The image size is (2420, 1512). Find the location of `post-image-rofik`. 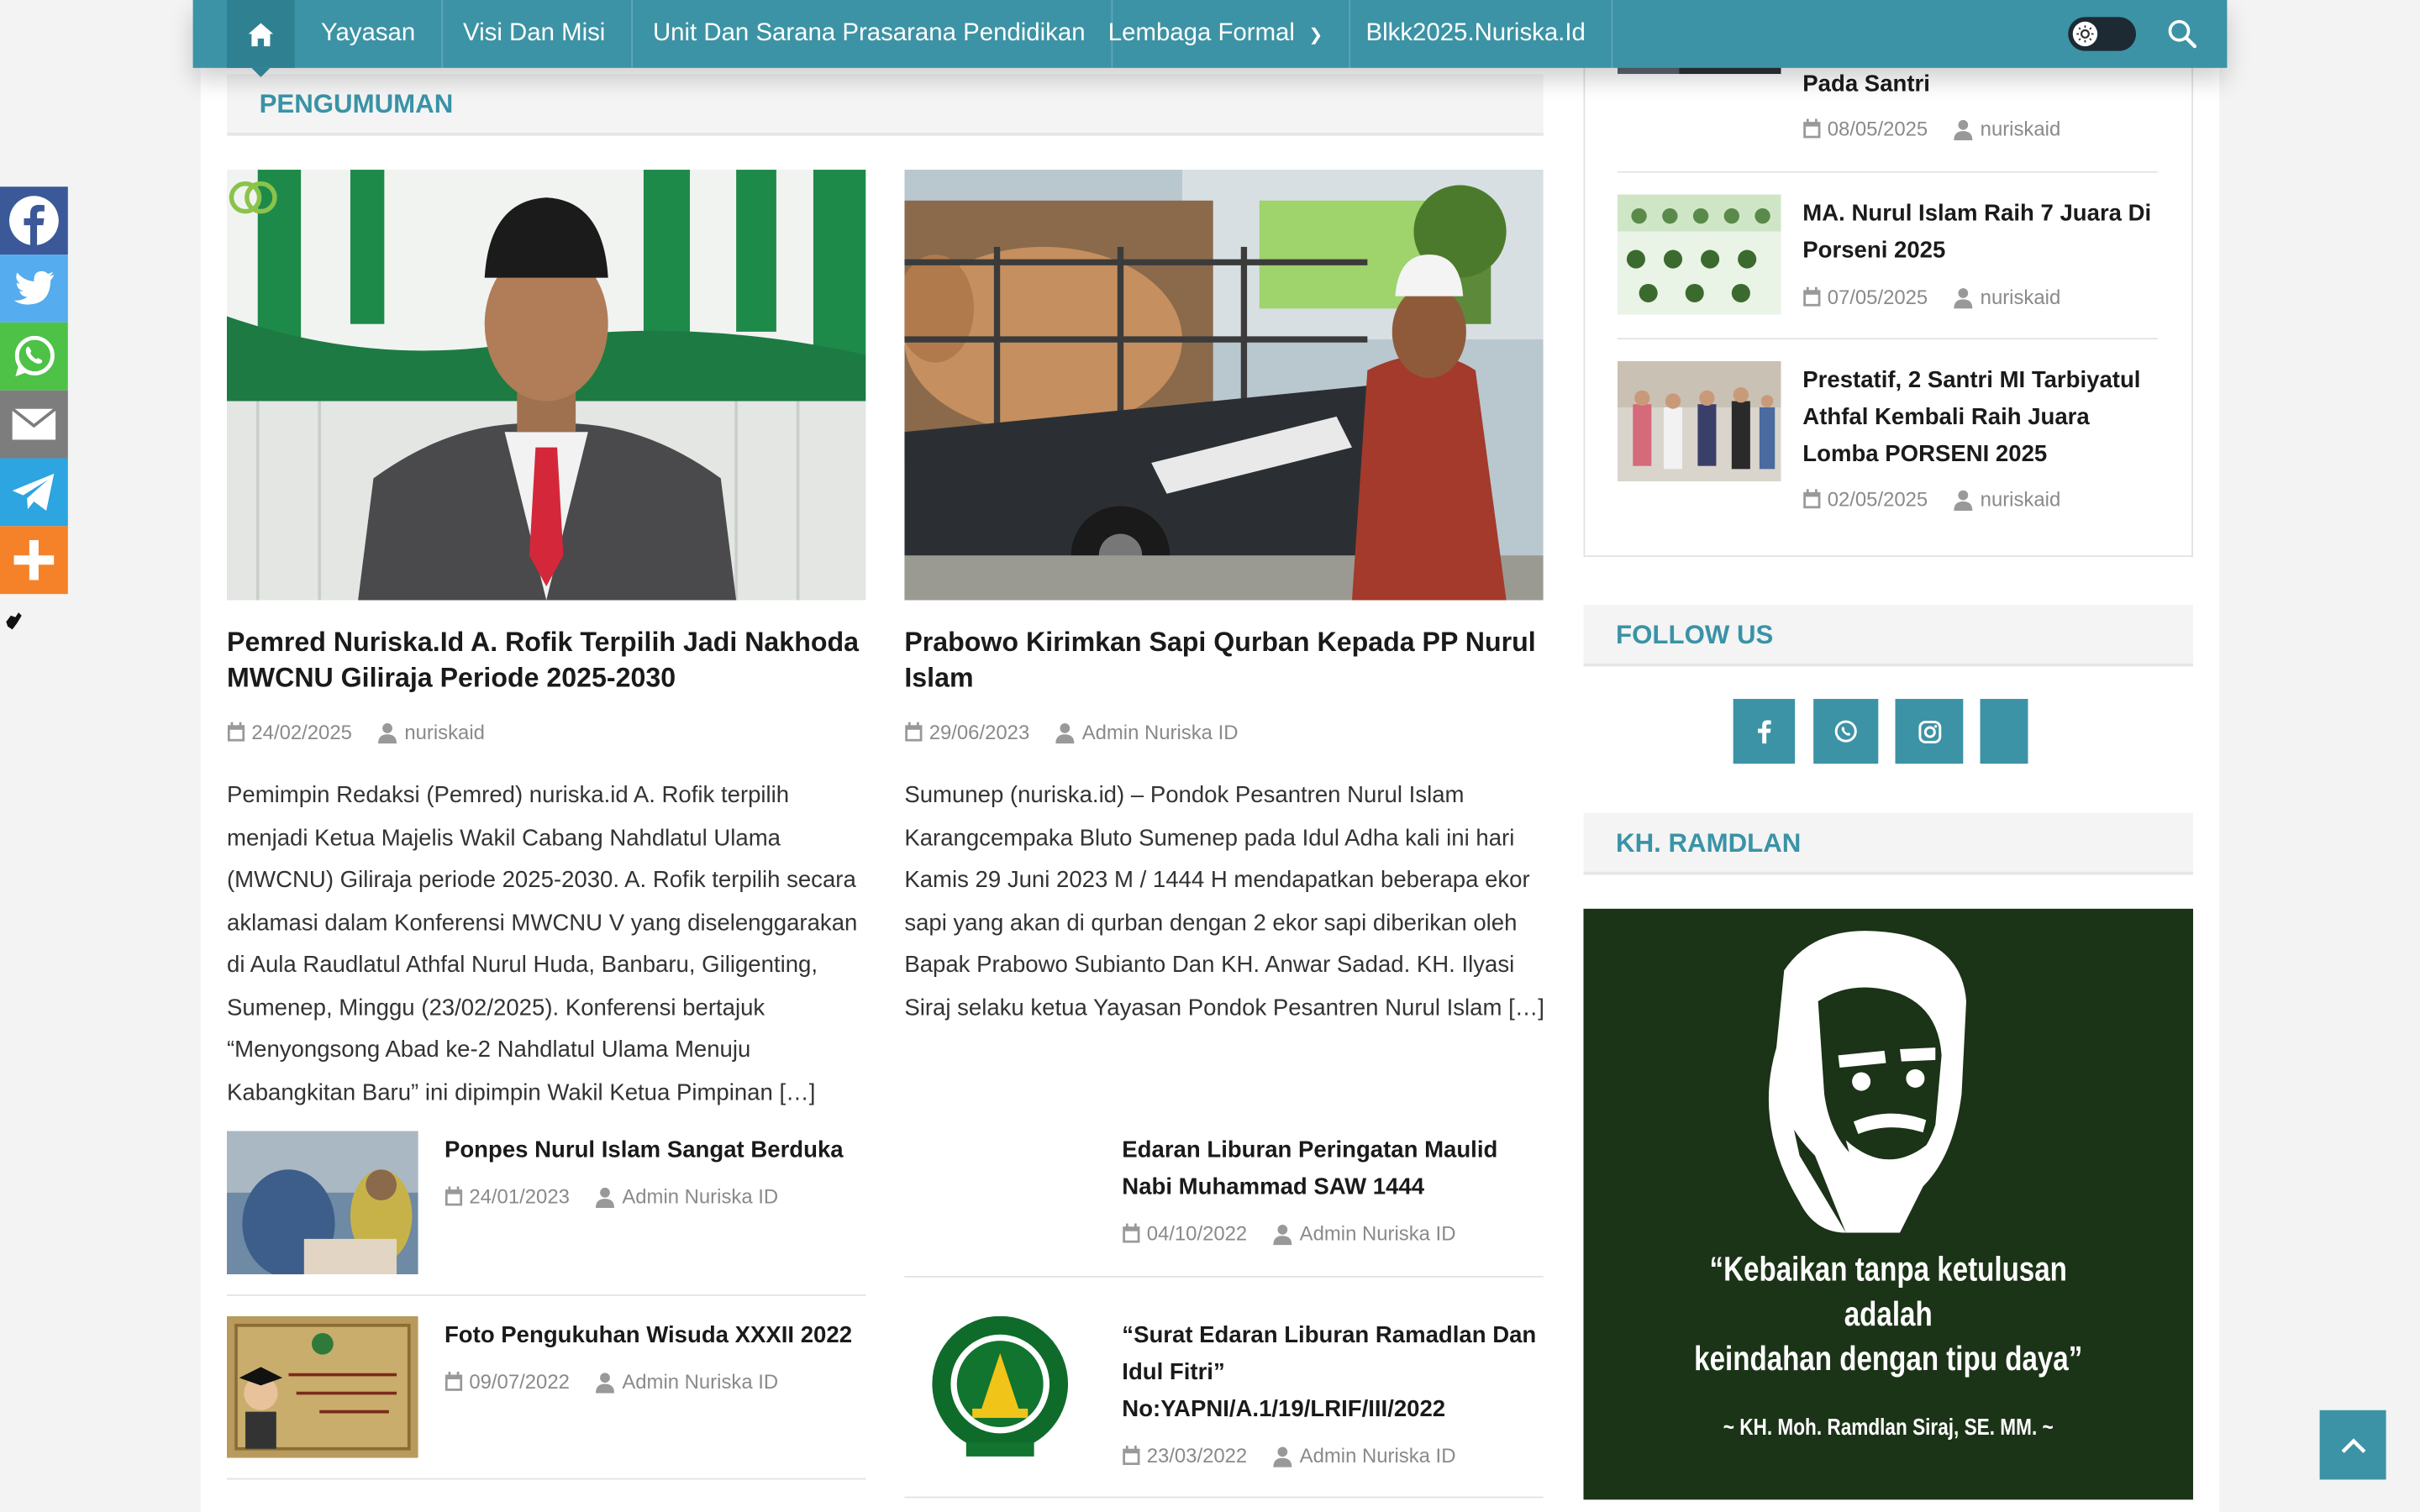

post-image-rofik is located at coordinates (546, 385).